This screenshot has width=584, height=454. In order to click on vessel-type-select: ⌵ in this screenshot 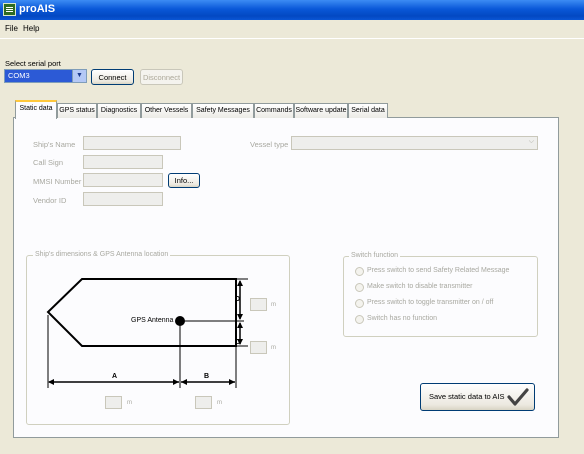, I will do `click(414, 143)`.